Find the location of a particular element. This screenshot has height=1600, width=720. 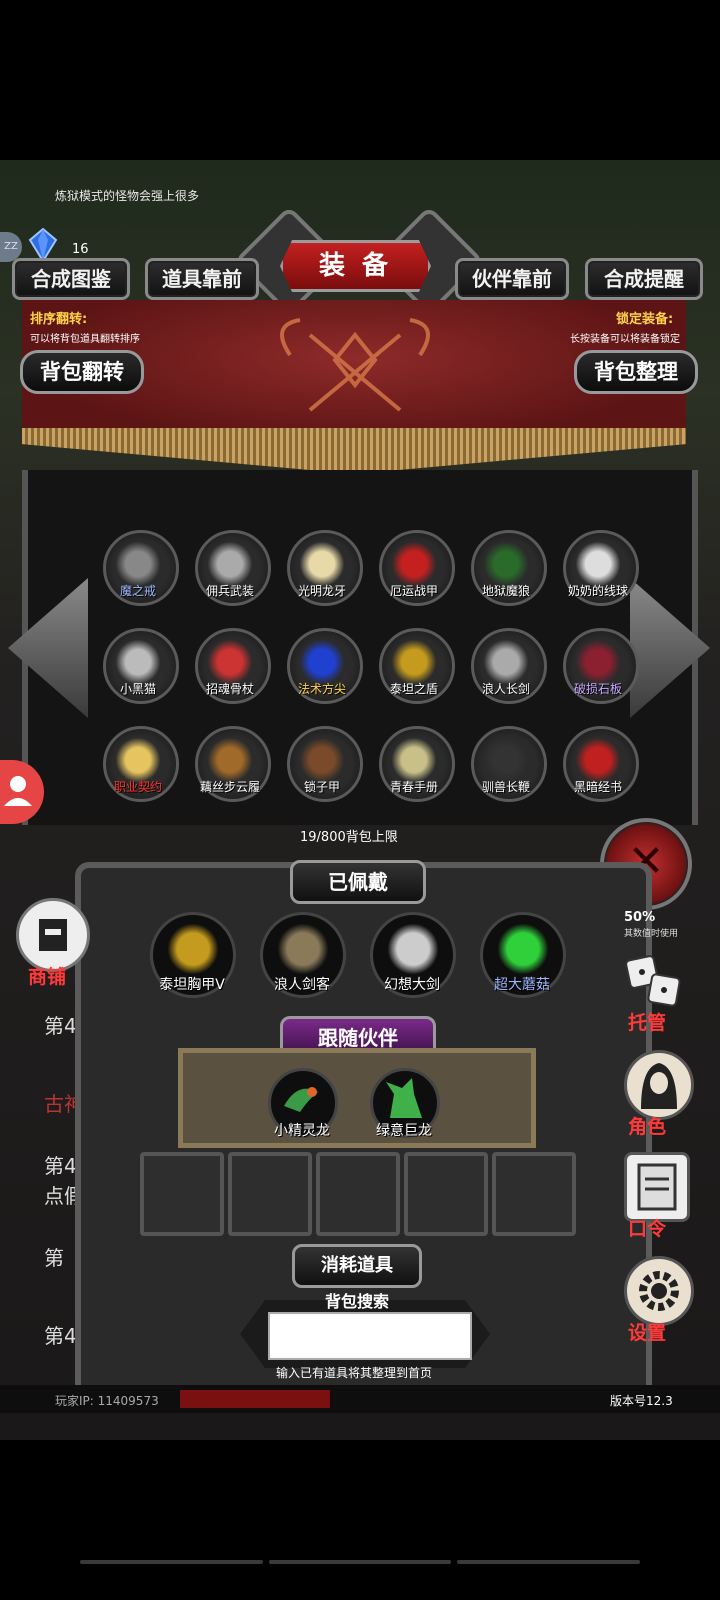

inventory-slot: 佣兵武装 is located at coordinates (230, 578).